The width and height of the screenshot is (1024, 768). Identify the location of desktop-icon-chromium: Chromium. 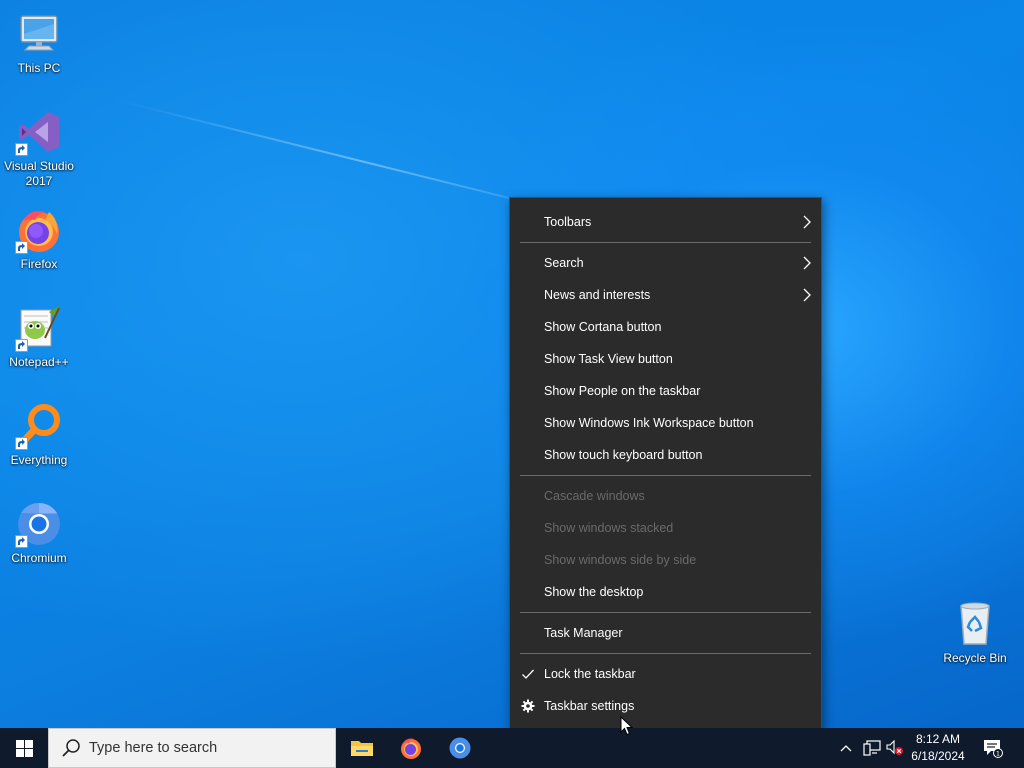
(39, 533).